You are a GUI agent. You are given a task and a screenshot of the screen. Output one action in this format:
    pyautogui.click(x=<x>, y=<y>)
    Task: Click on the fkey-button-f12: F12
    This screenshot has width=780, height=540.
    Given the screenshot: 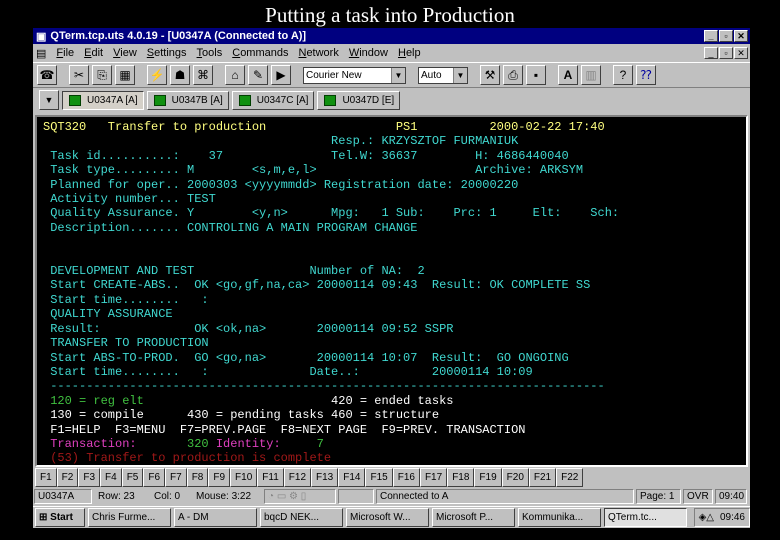 What is the action you would take?
    pyautogui.click(x=297, y=477)
    